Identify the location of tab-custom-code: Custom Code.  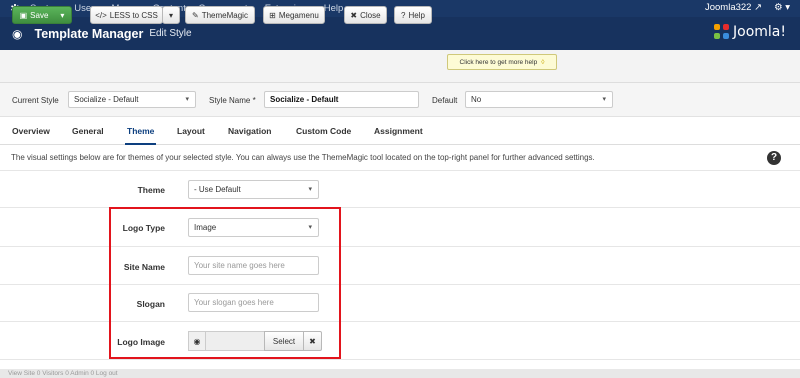
(323, 131).